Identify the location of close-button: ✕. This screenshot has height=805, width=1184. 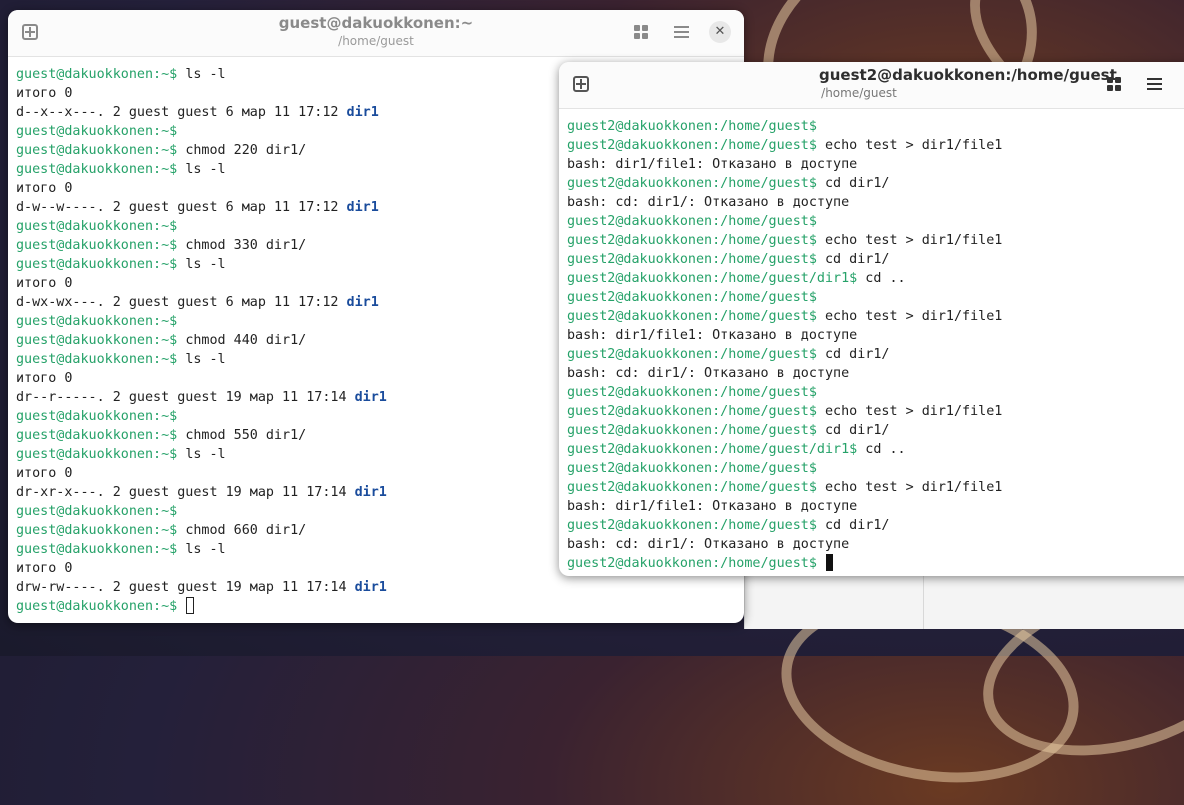
(720, 32).